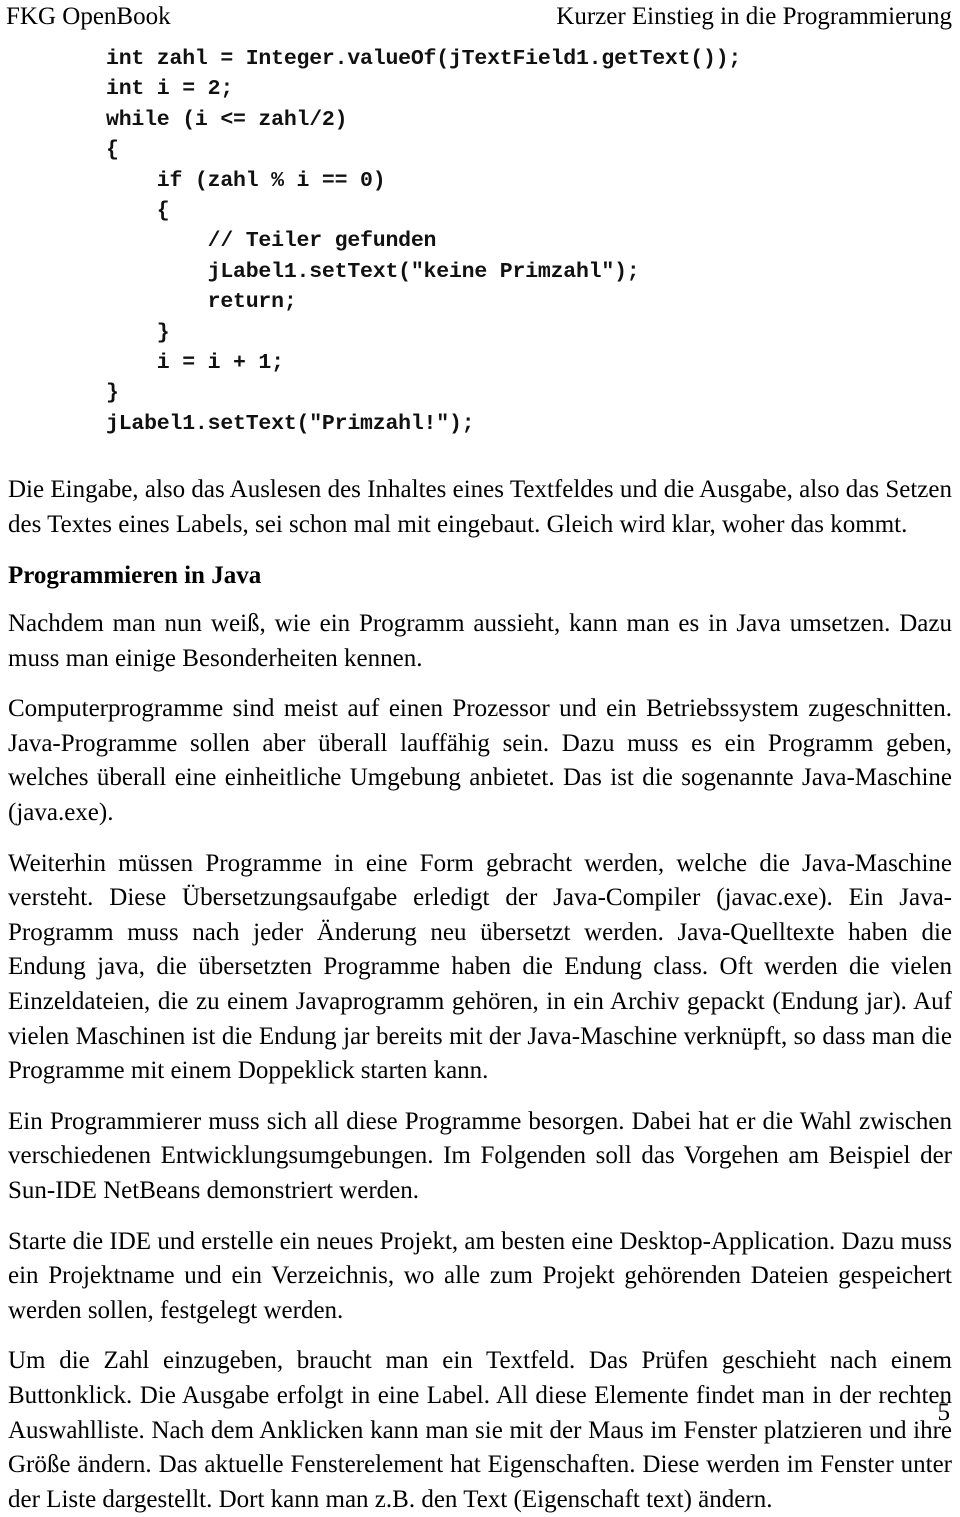 The width and height of the screenshot is (960, 1517). Describe the element at coordinates (754, 16) in the screenshot. I see `header-chapter-title: Kurzer Einstieg in die Programmierung` at that location.